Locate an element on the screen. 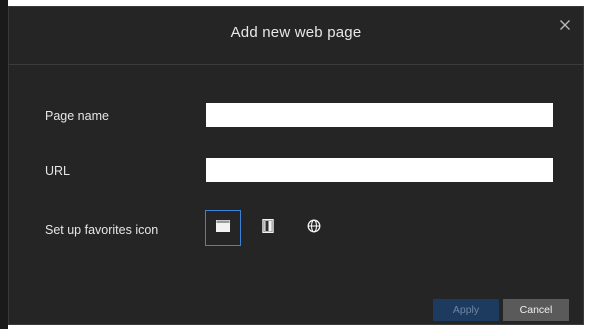 The height and width of the screenshot is (329, 592). favicon-option-globe is located at coordinates (314, 228).